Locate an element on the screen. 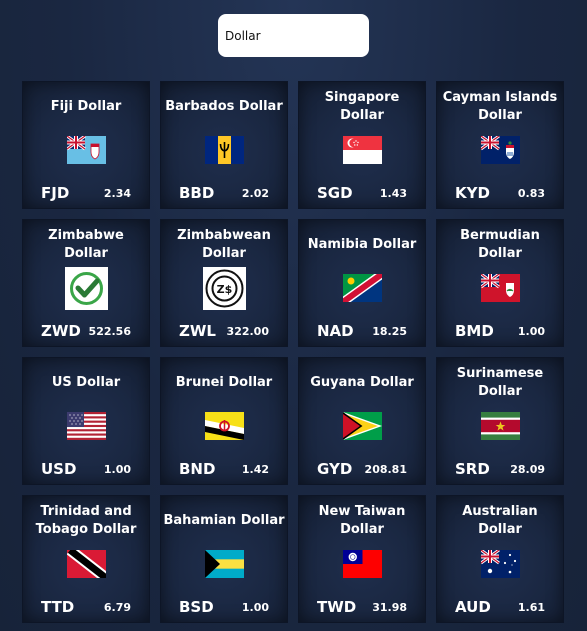 Image resolution: width=587 pixels, height=631 pixels. check-mark-icon is located at coordinates (86, 288).